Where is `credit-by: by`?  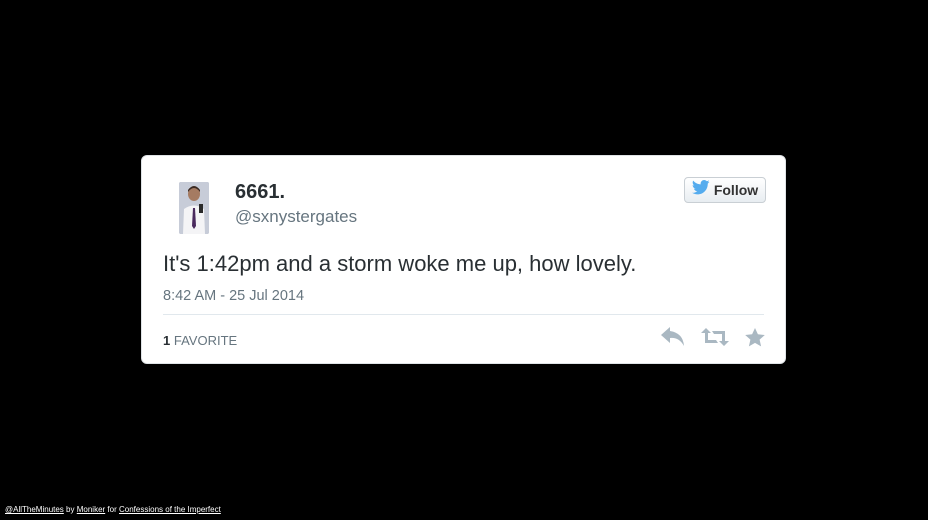 credit-by: by is located at coordinates (70, 509).